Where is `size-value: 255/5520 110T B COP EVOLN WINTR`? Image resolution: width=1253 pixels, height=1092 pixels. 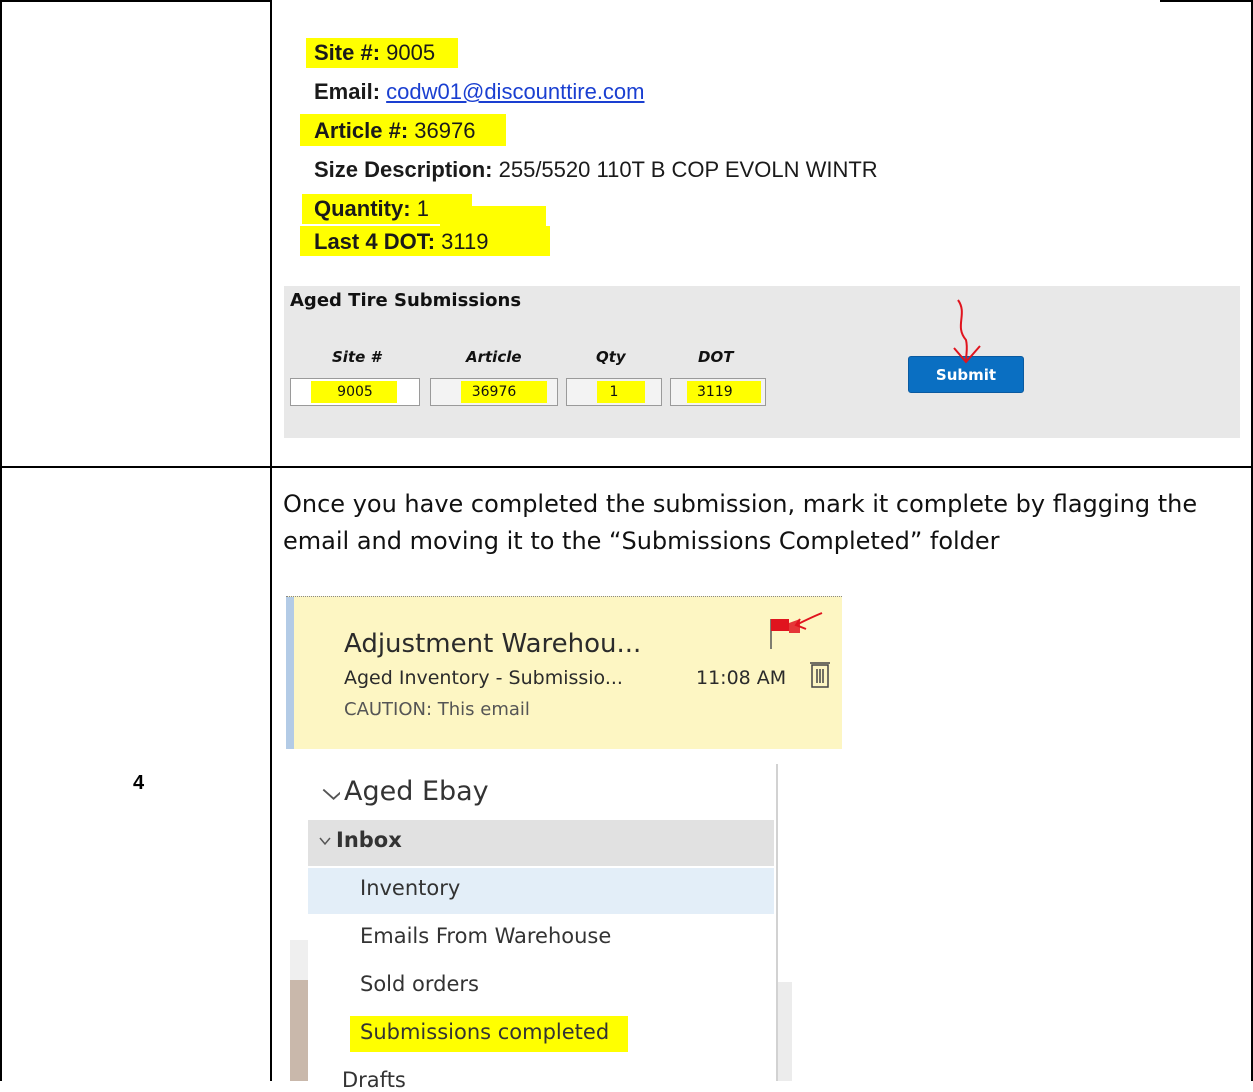 size-value: 255/5520 110T B COP EVOLN WINTR is located at coordinates (688, 169).